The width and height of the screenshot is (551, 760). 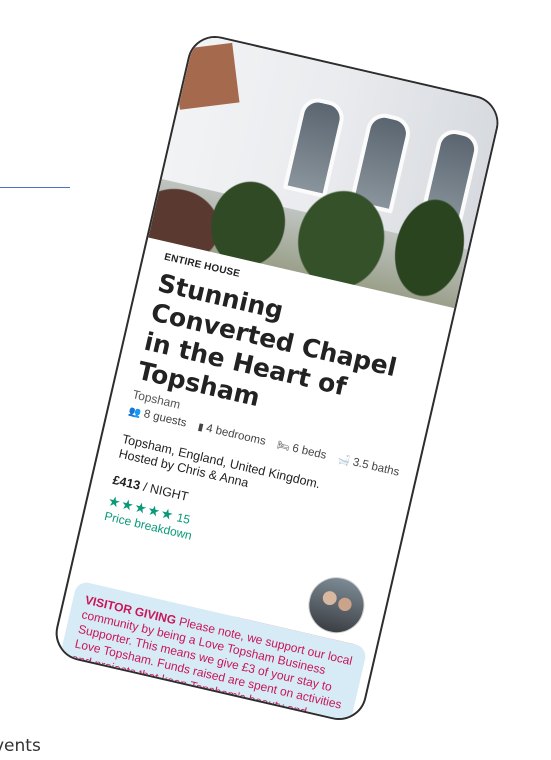 I want to click on decorative-line, so click(x=35, y=187).